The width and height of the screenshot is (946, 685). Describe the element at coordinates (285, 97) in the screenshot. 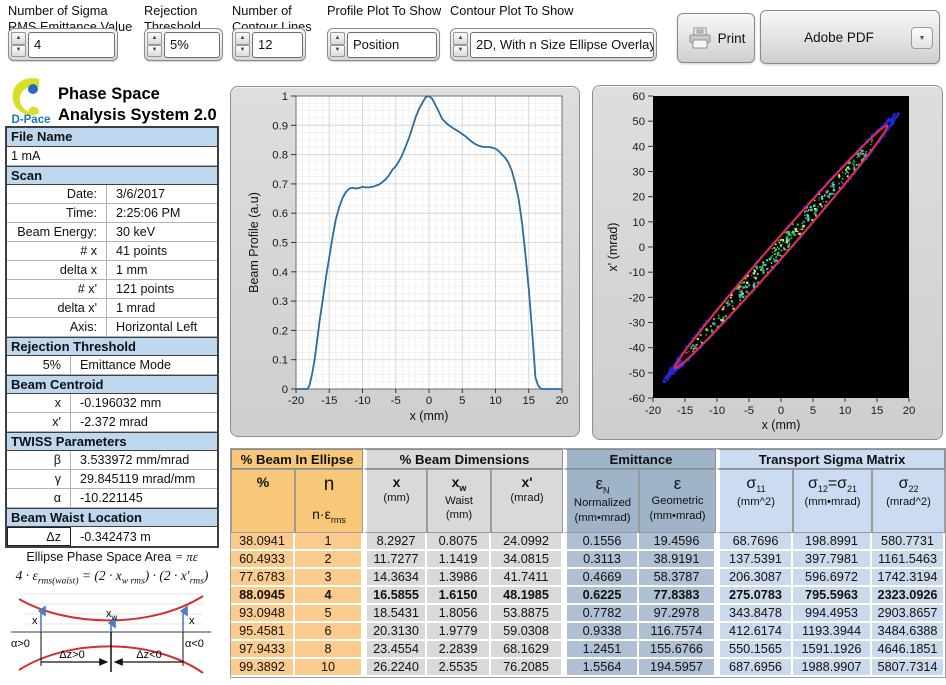

I see `svg-text: 1` at that location.